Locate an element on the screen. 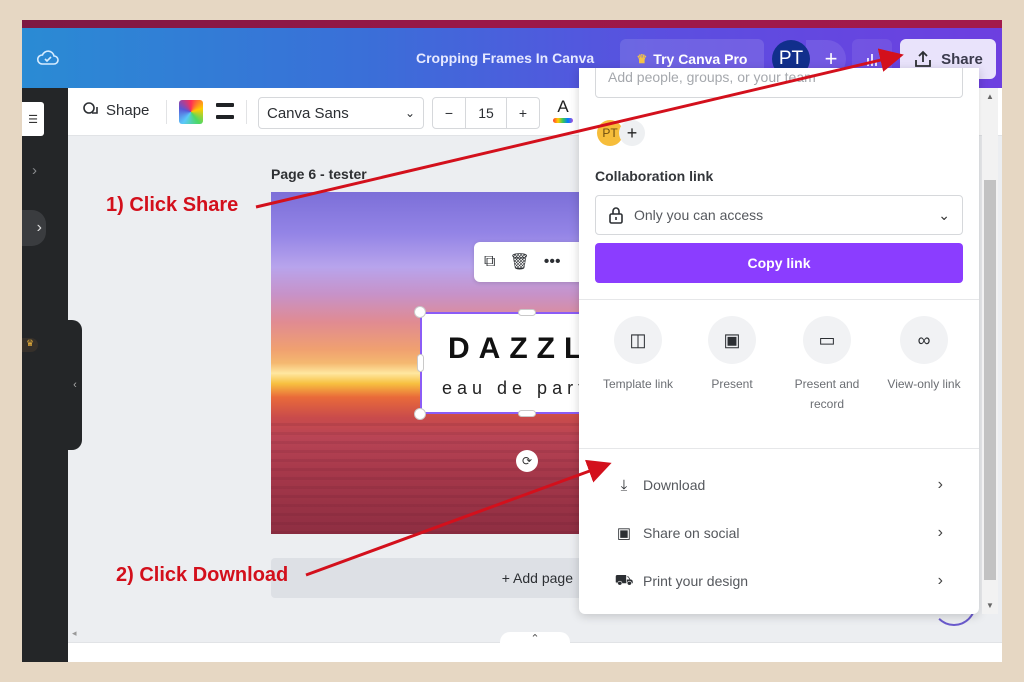 This screenshot has height=682, width=1024. cloud-saved-icon is located at coordinates (48, 58).